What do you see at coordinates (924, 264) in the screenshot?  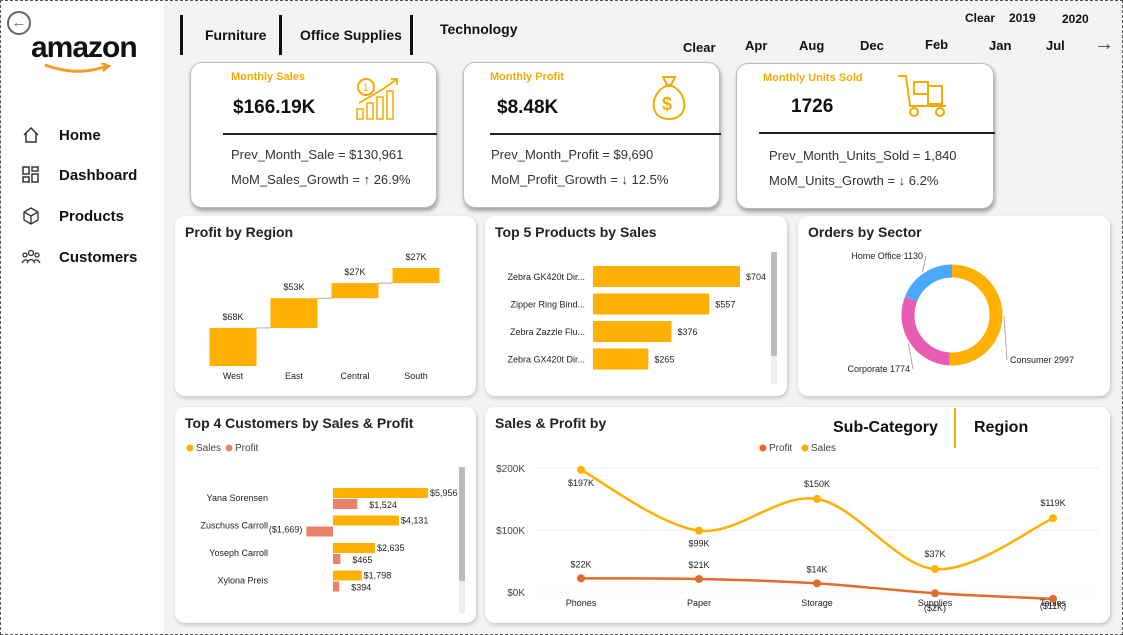 I see `leader-line` at bounding box center [924, 264].